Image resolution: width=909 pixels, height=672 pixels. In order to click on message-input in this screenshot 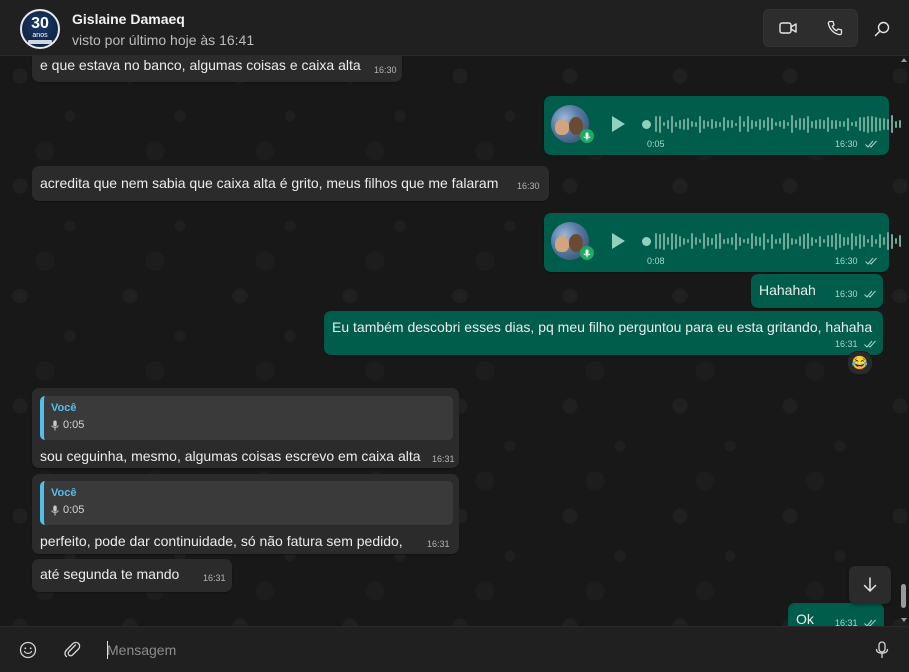, I will do `click(457, 650)`.